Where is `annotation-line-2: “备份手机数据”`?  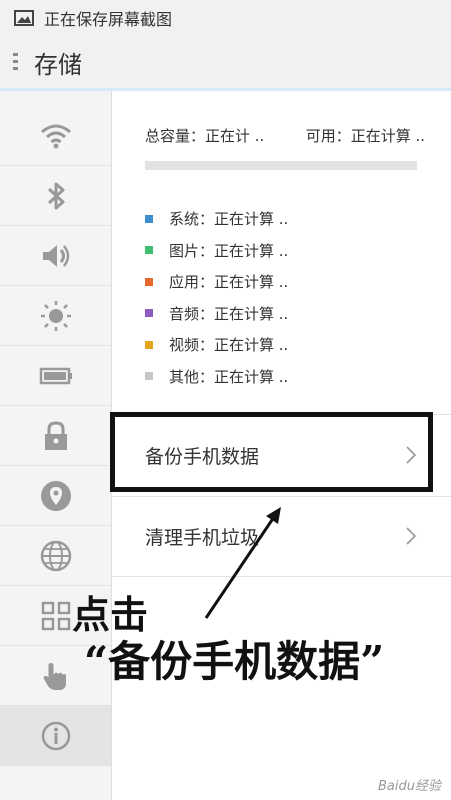 annotation-line-2: “备份手机数据” is located at coordinates (234, 661).